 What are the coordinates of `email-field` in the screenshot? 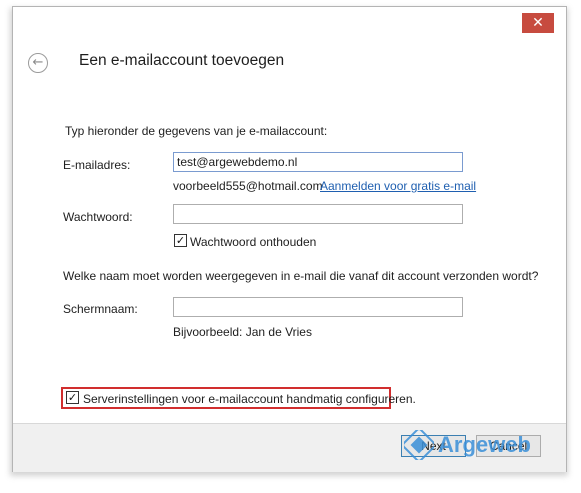 It's located at (318, 162).